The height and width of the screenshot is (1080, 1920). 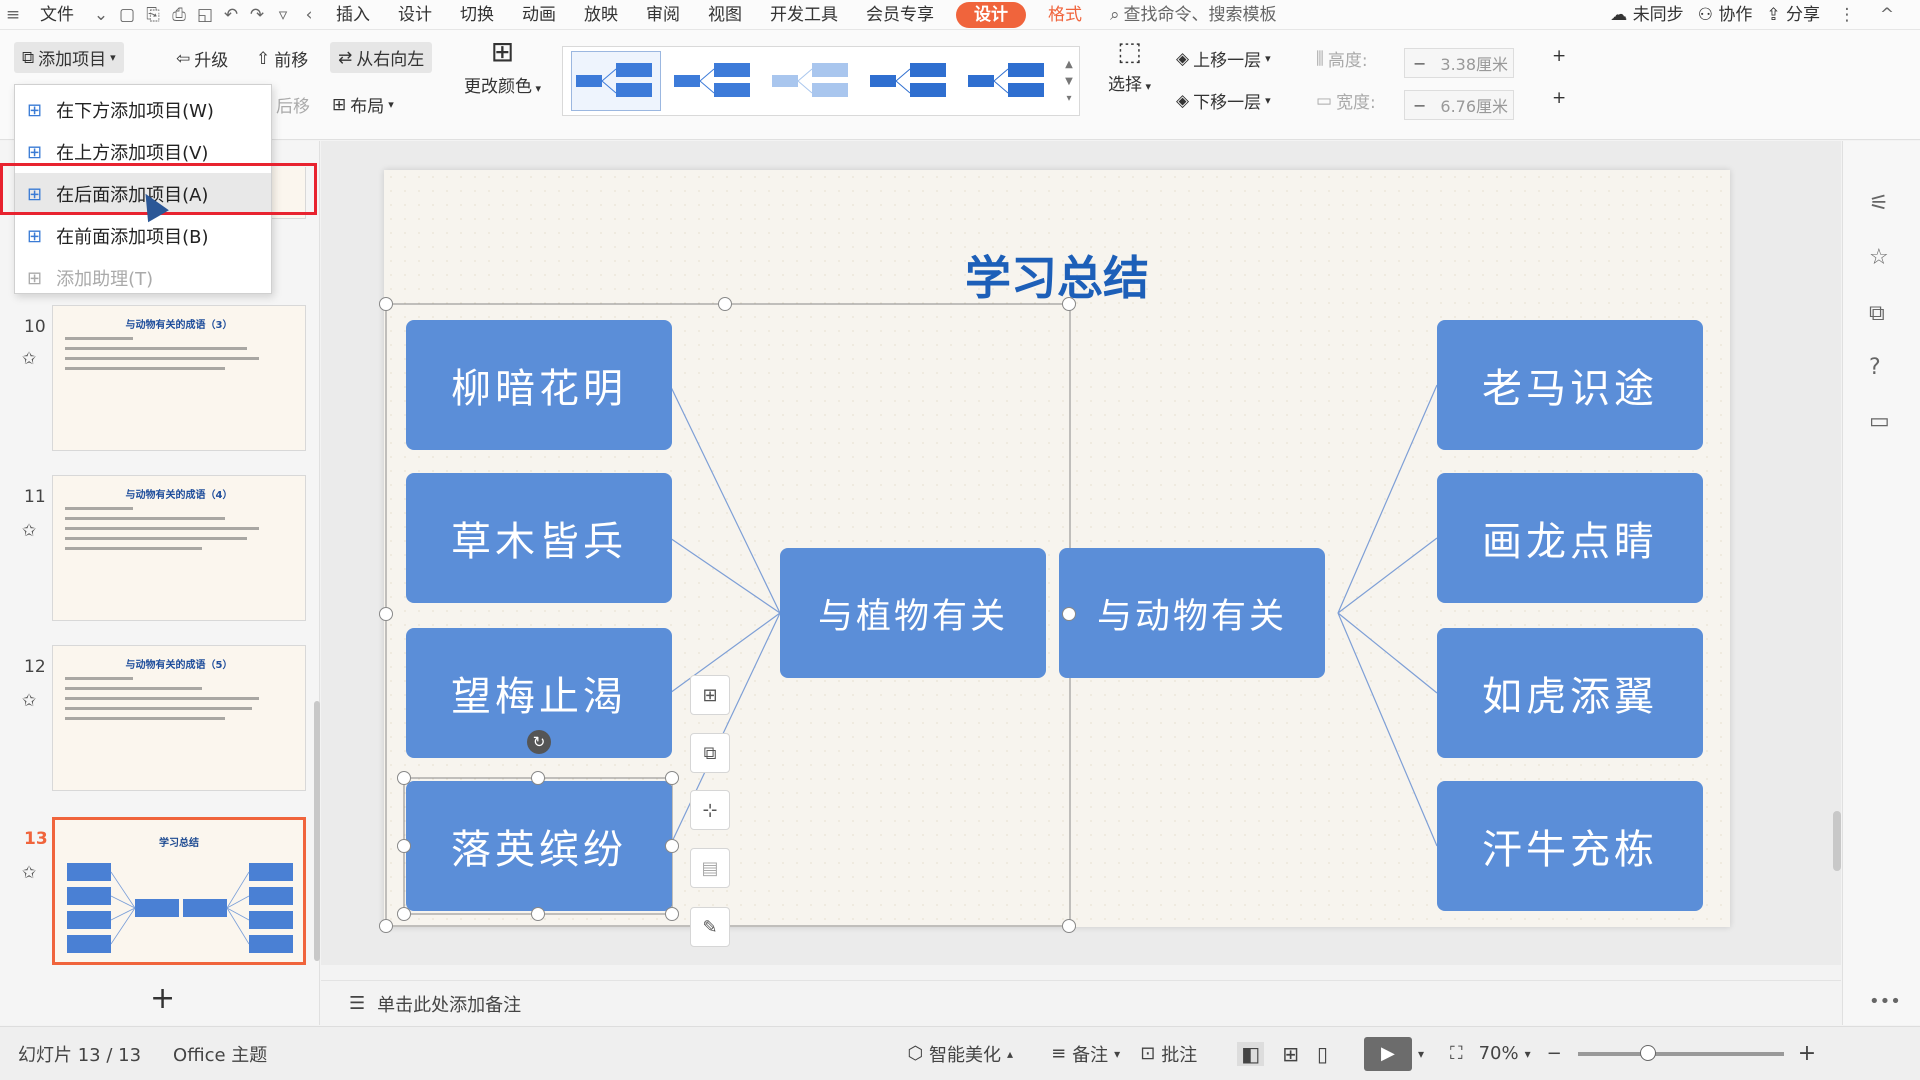 I want to click on undo-icon: ↶, so click(x=231, y=15).